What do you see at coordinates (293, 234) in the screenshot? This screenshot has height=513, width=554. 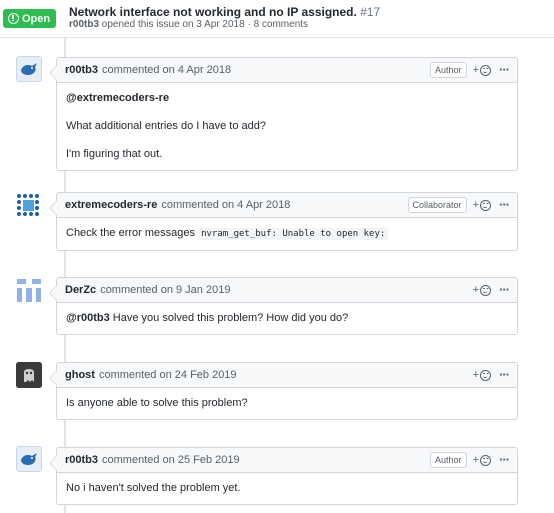 I see `inline-code: nvram_get_buf: Unable to open key:` at bounding box center [293, 234].